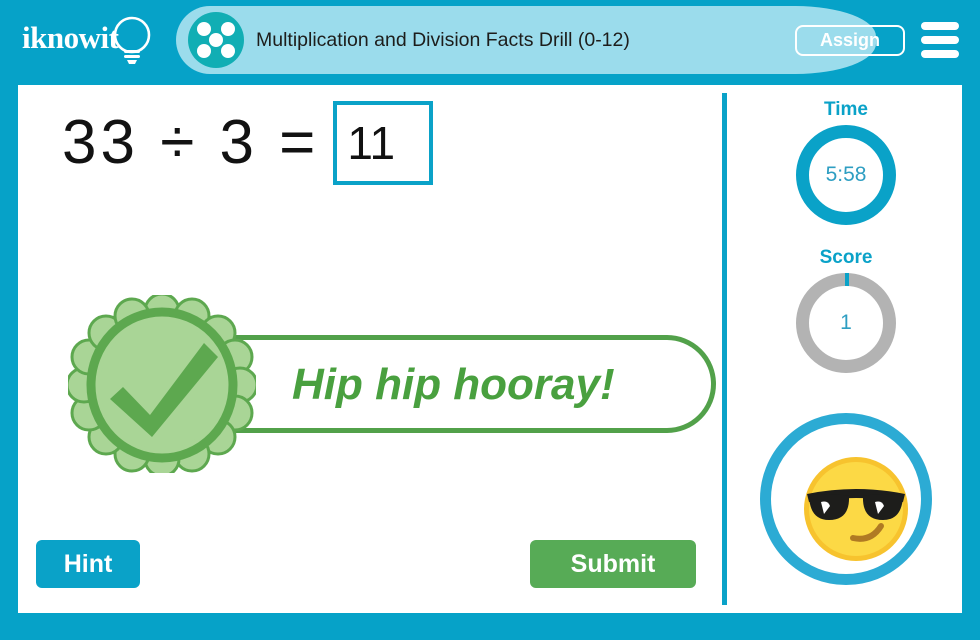 Image resolution: width=980 pixels, height=640 pixels. I want to click on score-progress-tick, so click(847, 279).